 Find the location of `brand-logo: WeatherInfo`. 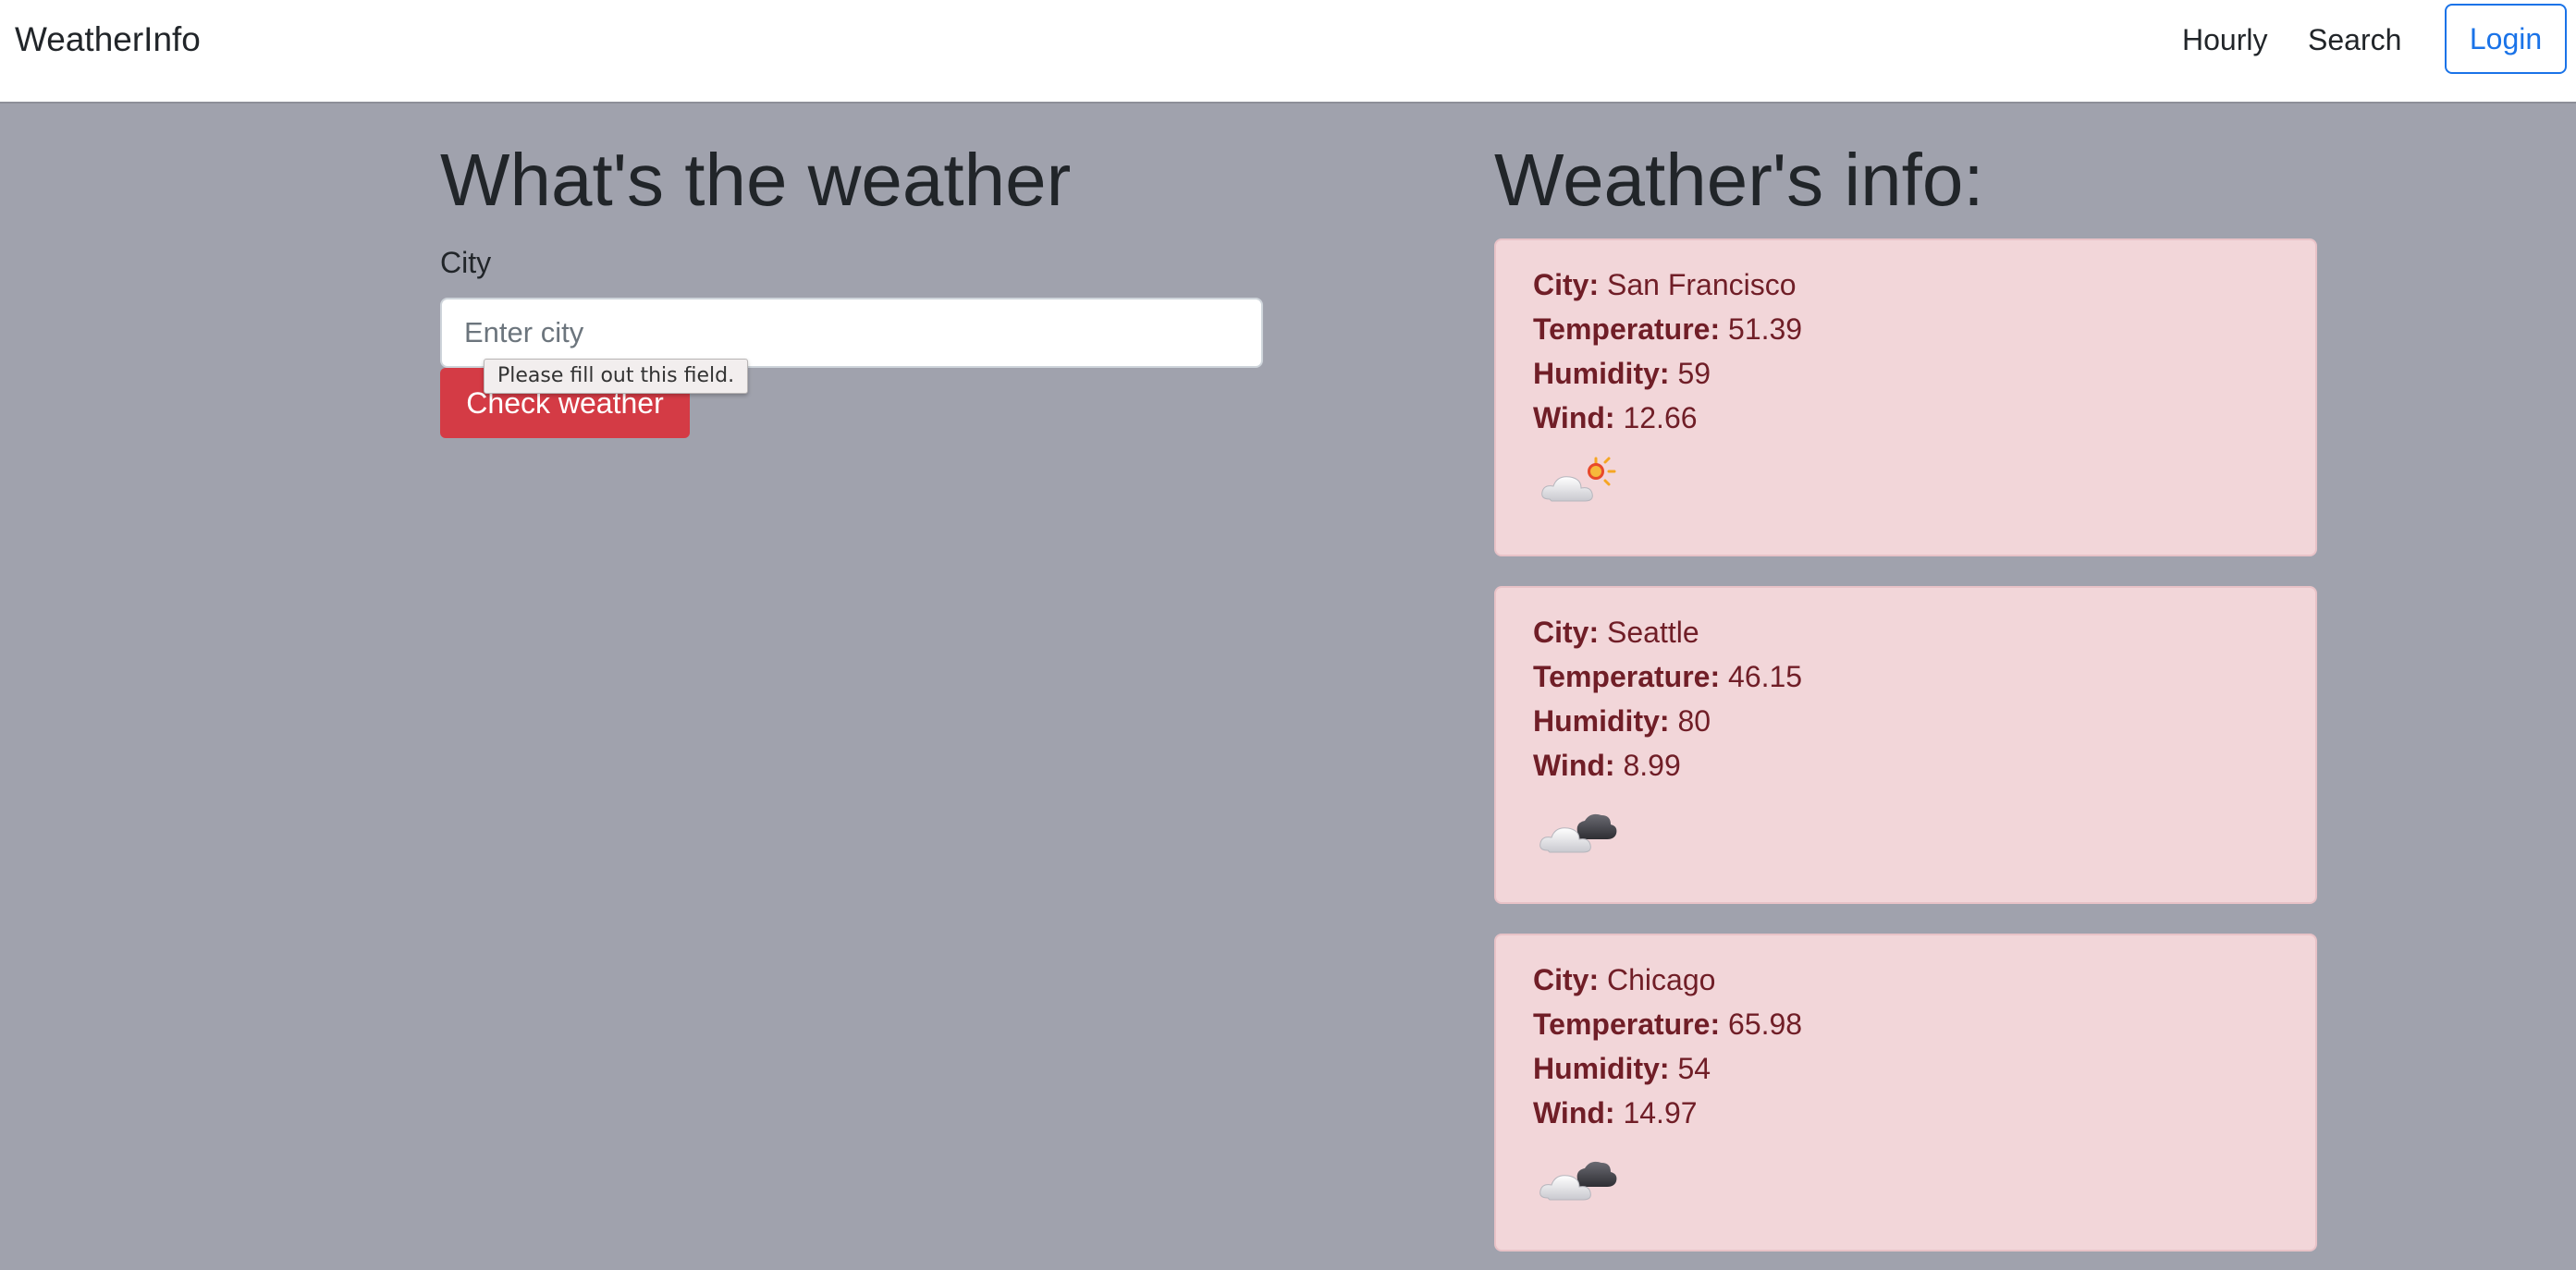

brand-logo: WeatherInfo is located at coordinates (108, 40).